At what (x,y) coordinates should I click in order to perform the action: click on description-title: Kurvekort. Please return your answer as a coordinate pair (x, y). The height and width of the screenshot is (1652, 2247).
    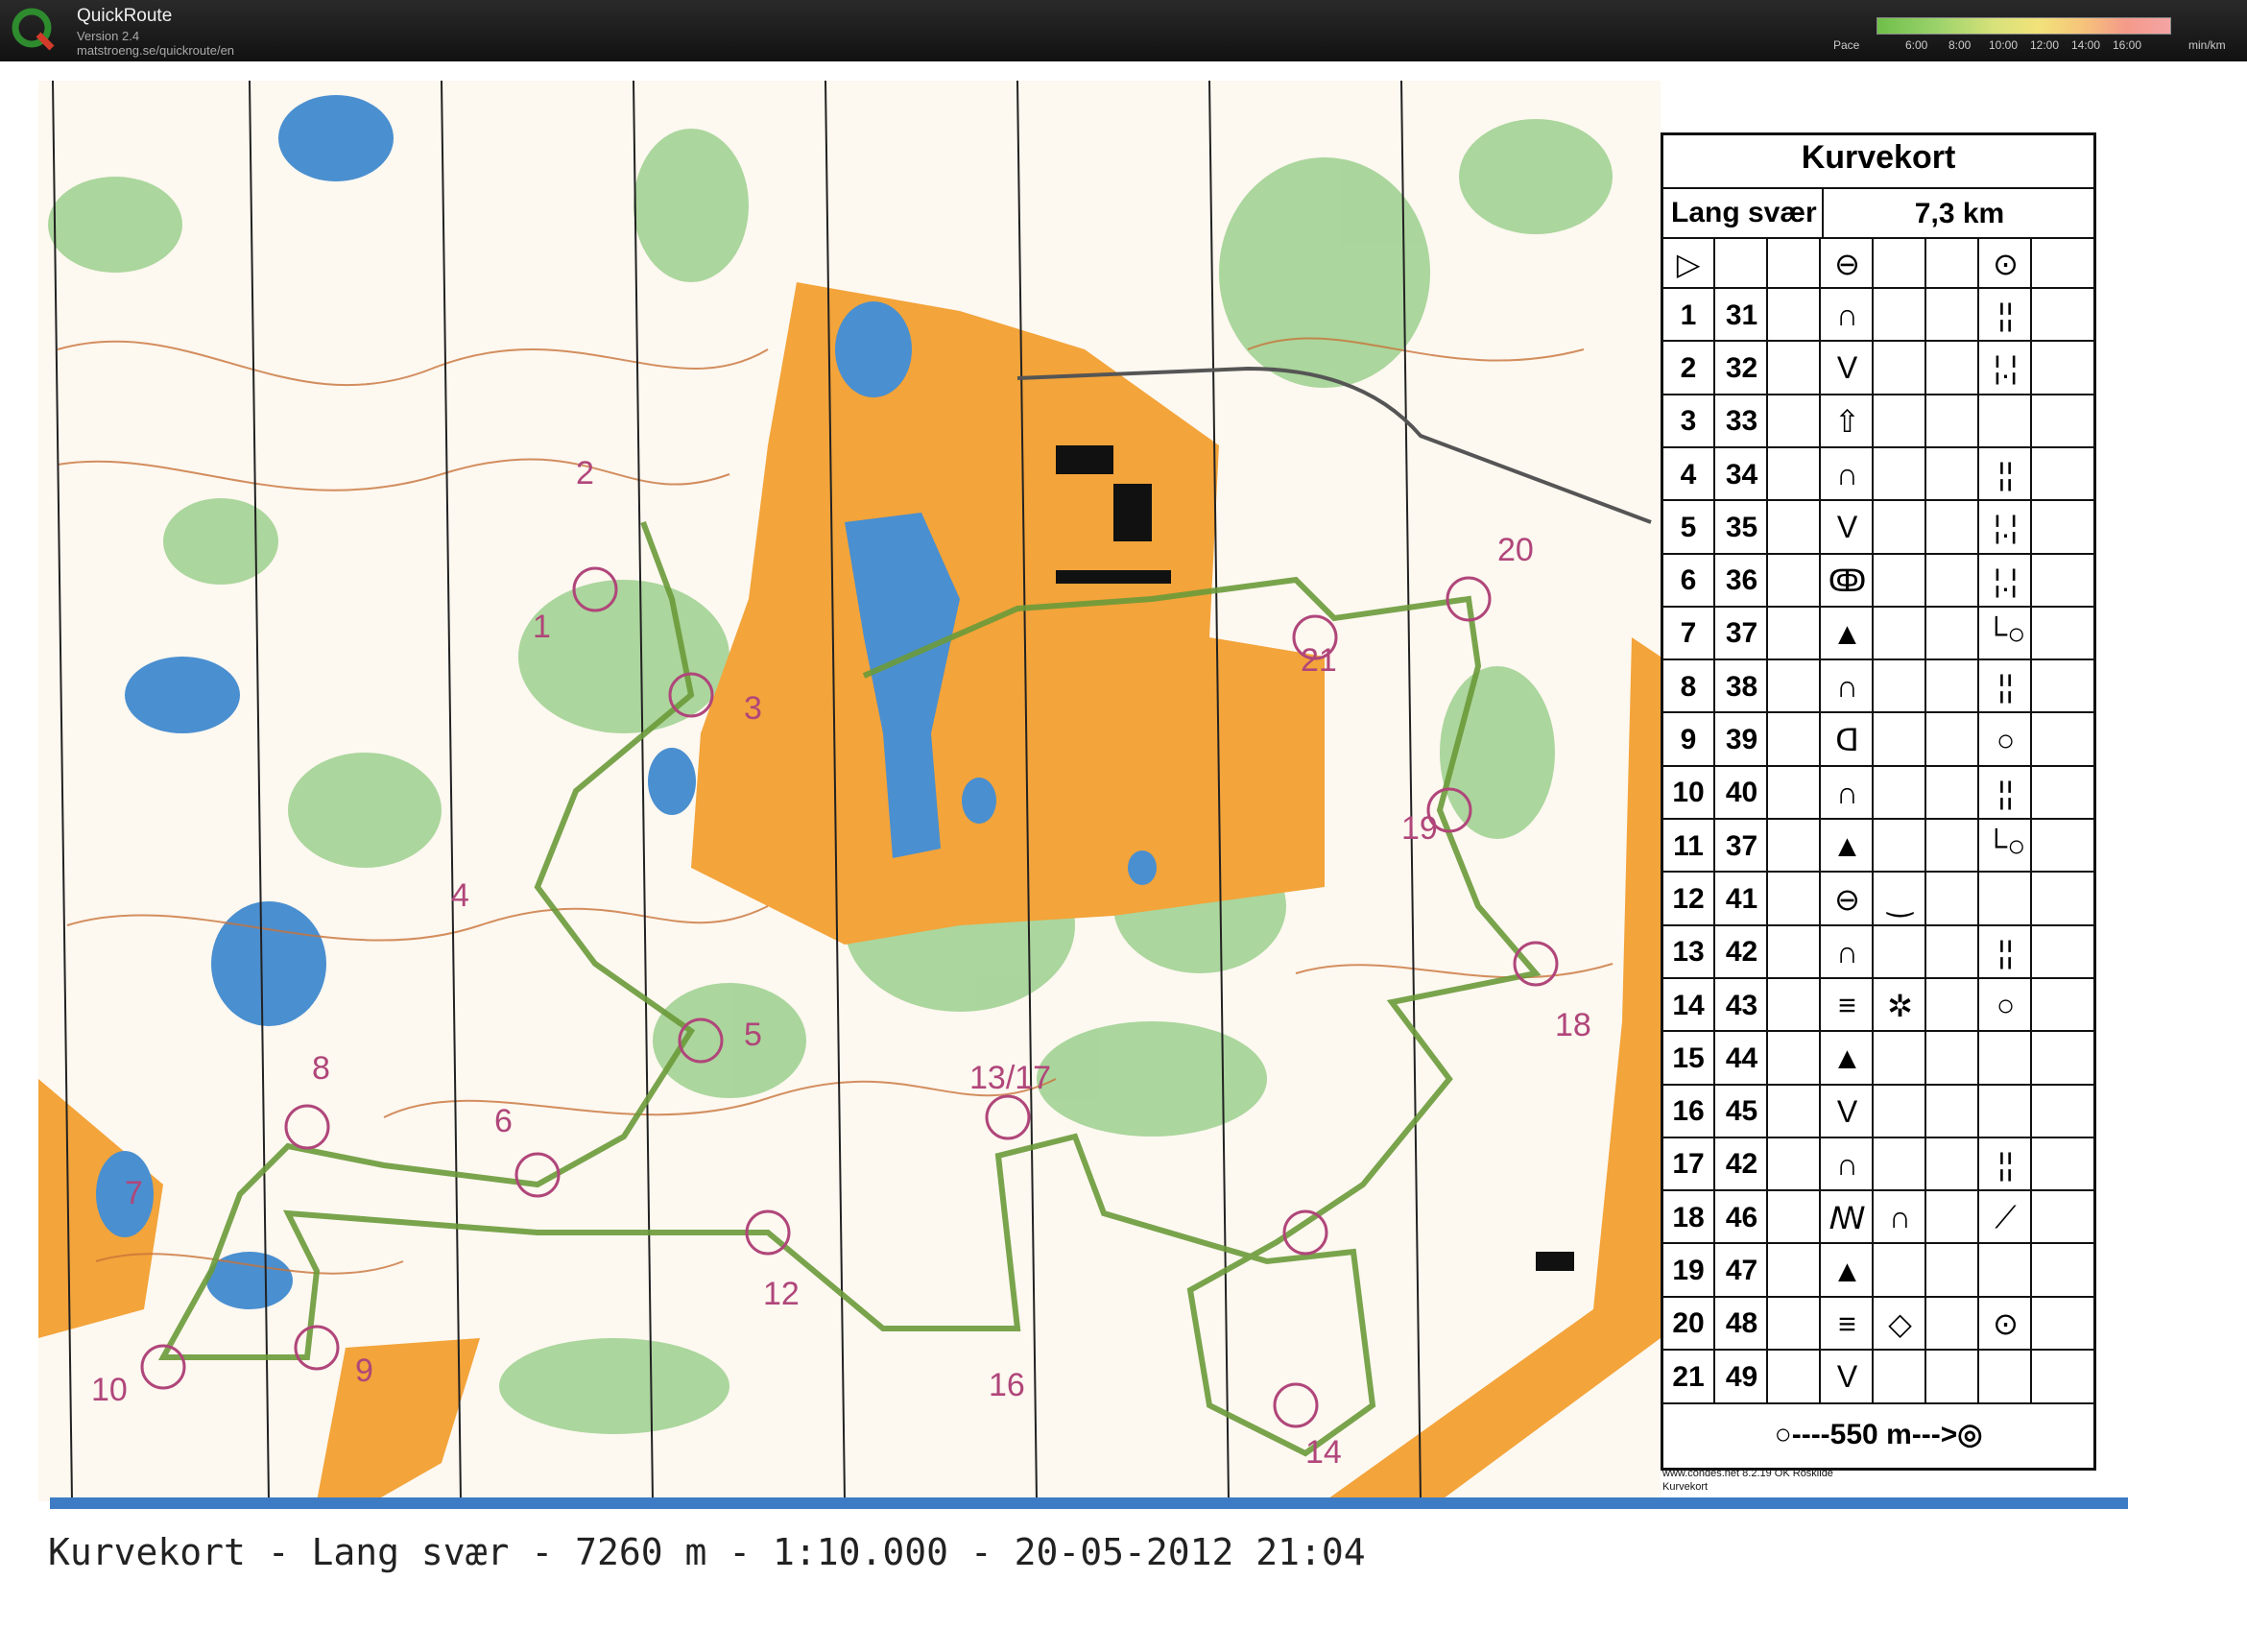
    Looking at the image, I should click on (1878, 157).